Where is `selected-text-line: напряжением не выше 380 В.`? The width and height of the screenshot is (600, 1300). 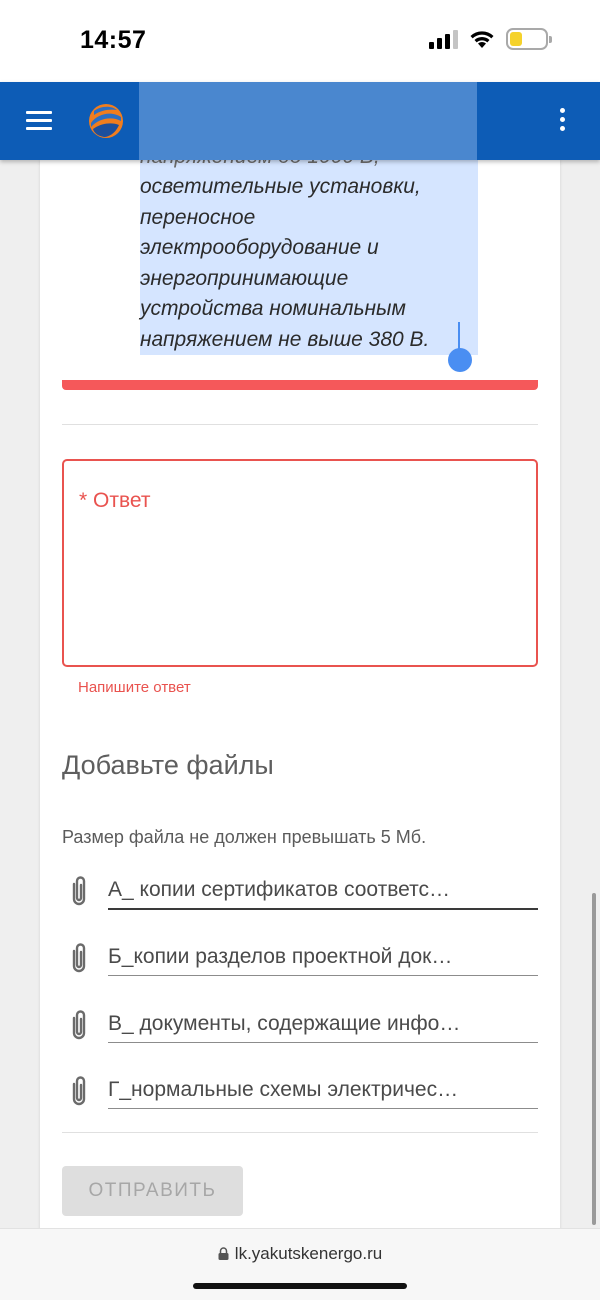
selected-text-line: напряжением не выше 380 В. is located at coordinates (309, 339).